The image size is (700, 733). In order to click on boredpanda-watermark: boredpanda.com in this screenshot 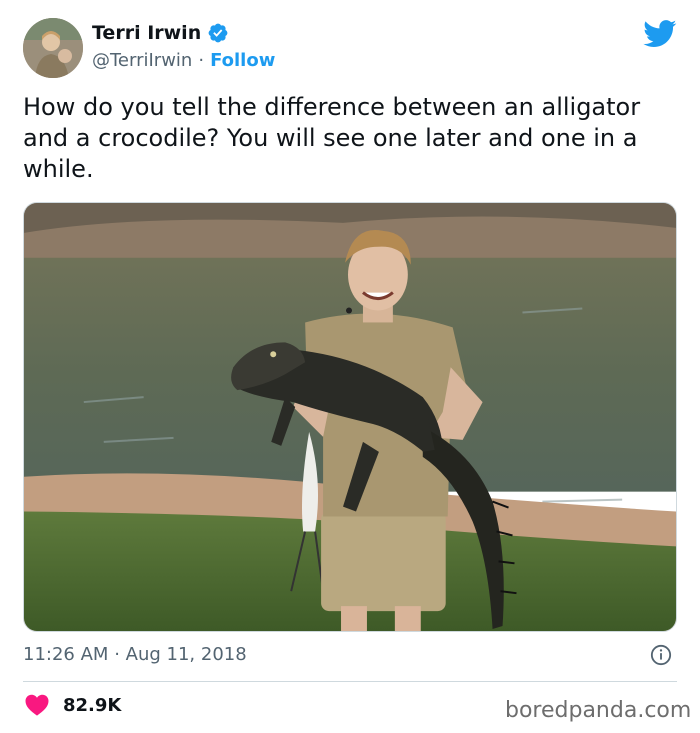, I will do `click(598, 710)`.